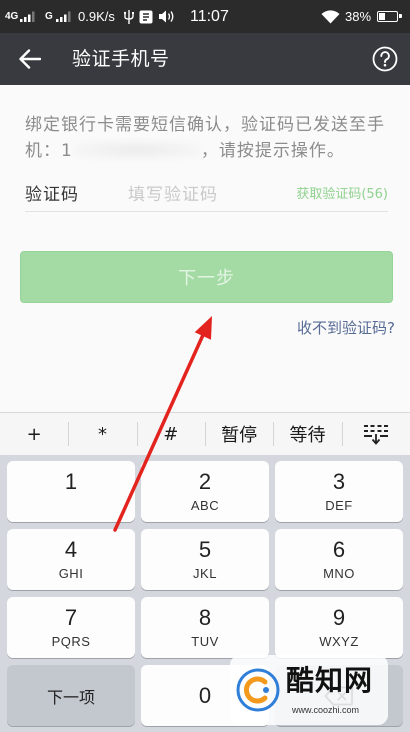 The width and height of the screenshot is (410, 732). What do you see at coordinates (382, 16) in the screenshot?
I see `battery-fill` at bounding box center [382, 16].